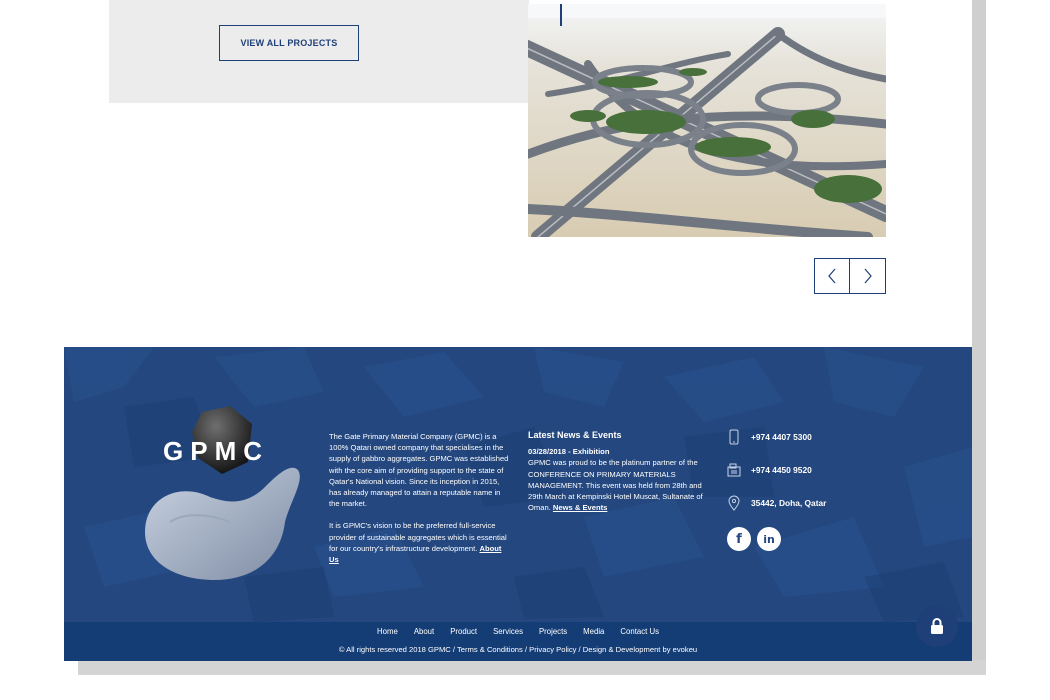  Describe the element at coordinates (580, 507) in the screenshot. I see `news-events-link: News & Events` at that location.